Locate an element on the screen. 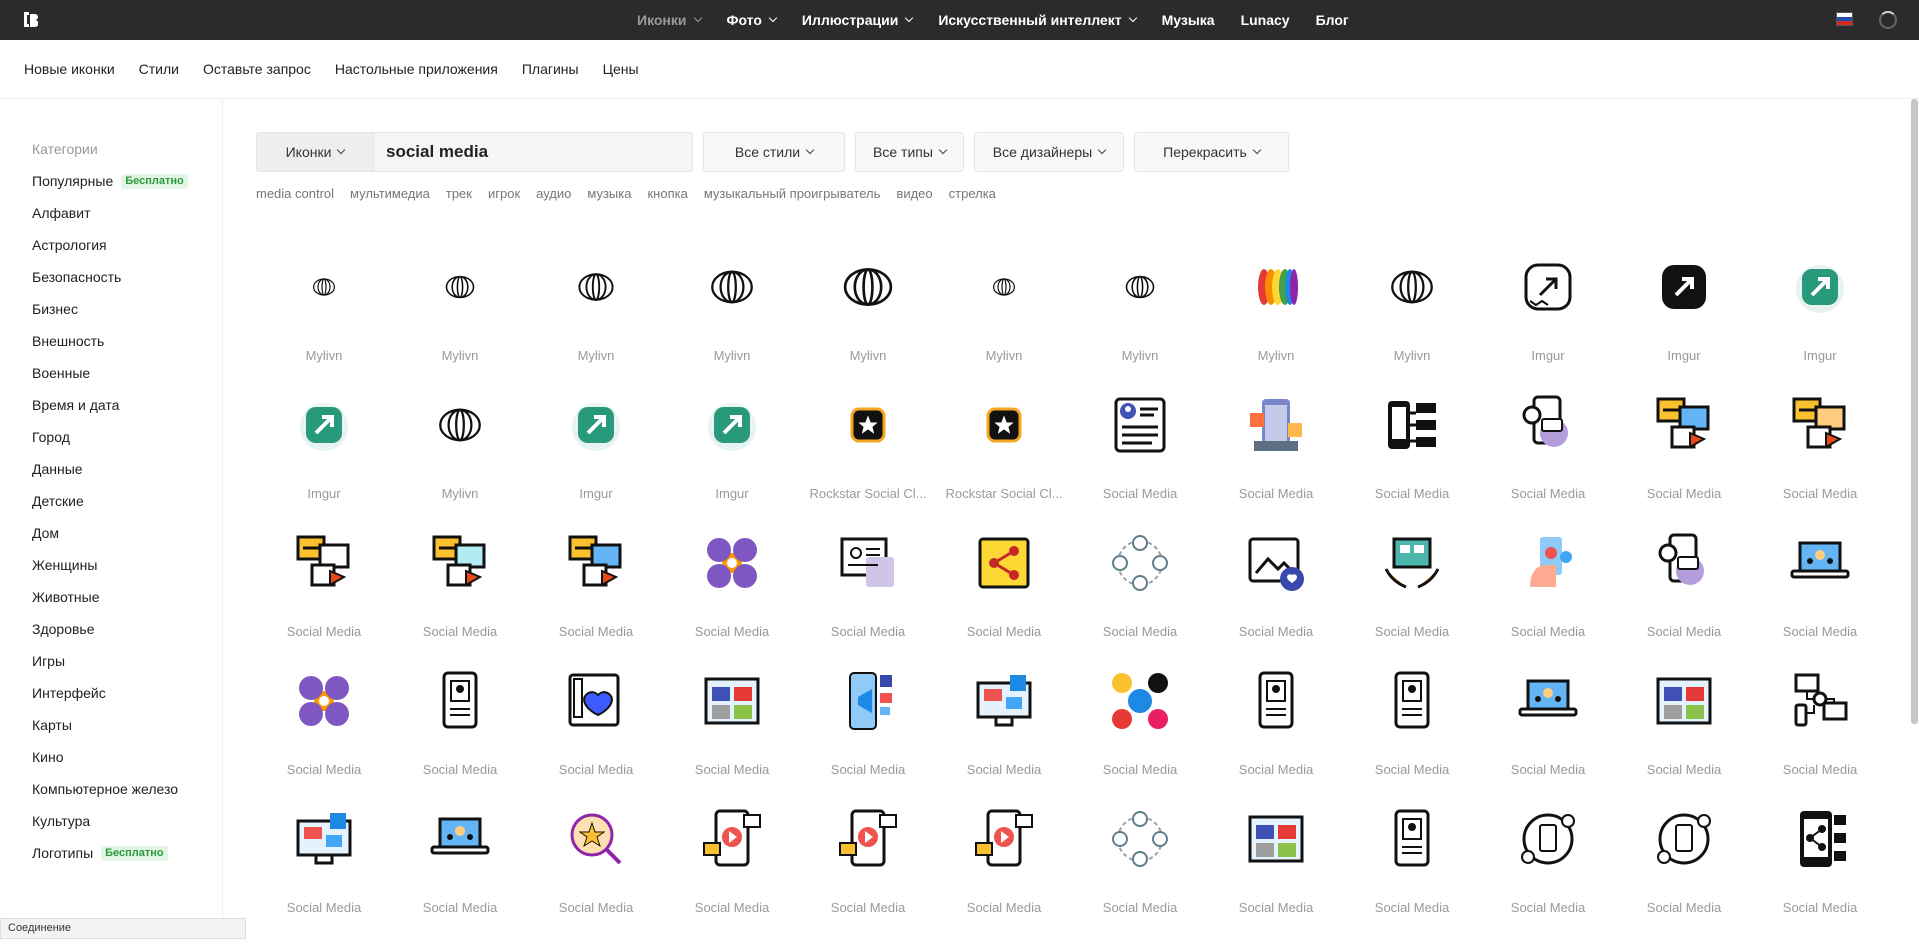 This screenshot has width=1919, height=945. related-tag: музыка is located at coordinates (609, 193).